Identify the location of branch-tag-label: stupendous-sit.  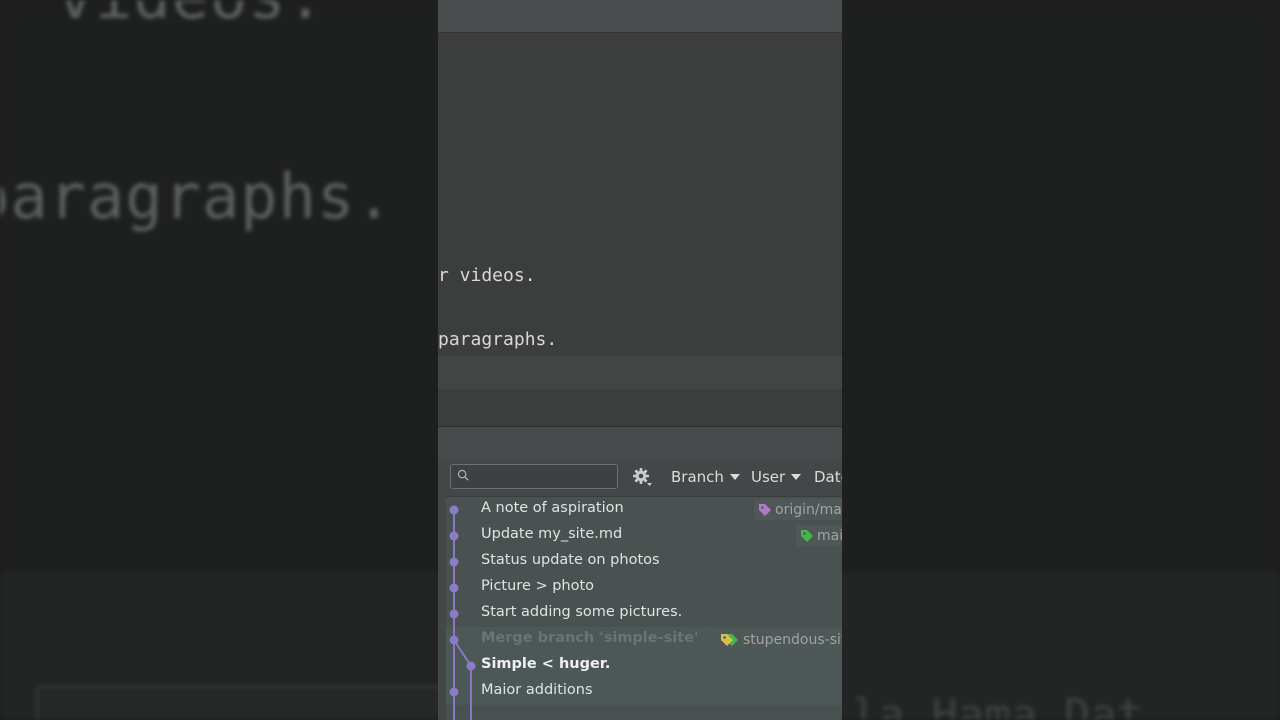
(792, 639).